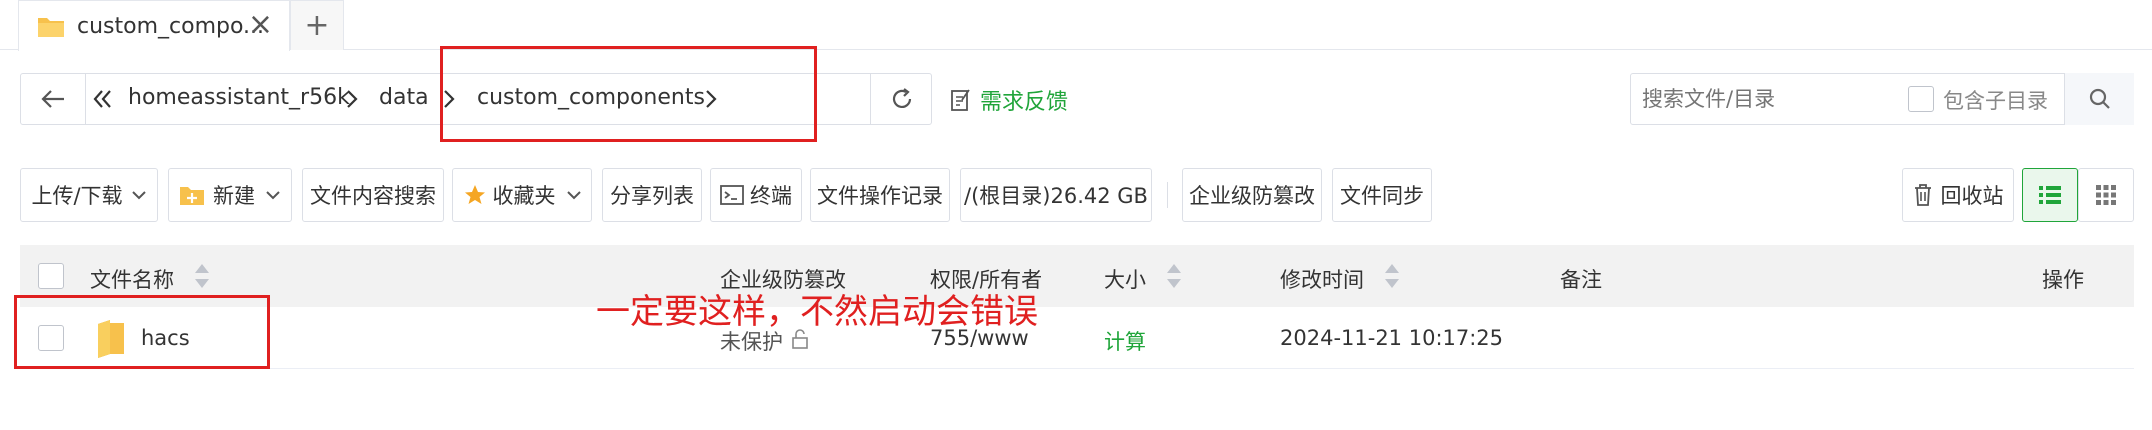 Image resolution: width=2152 pixels, height=430 pixels. I want to click on new-label: 新建, so click(234, 196).